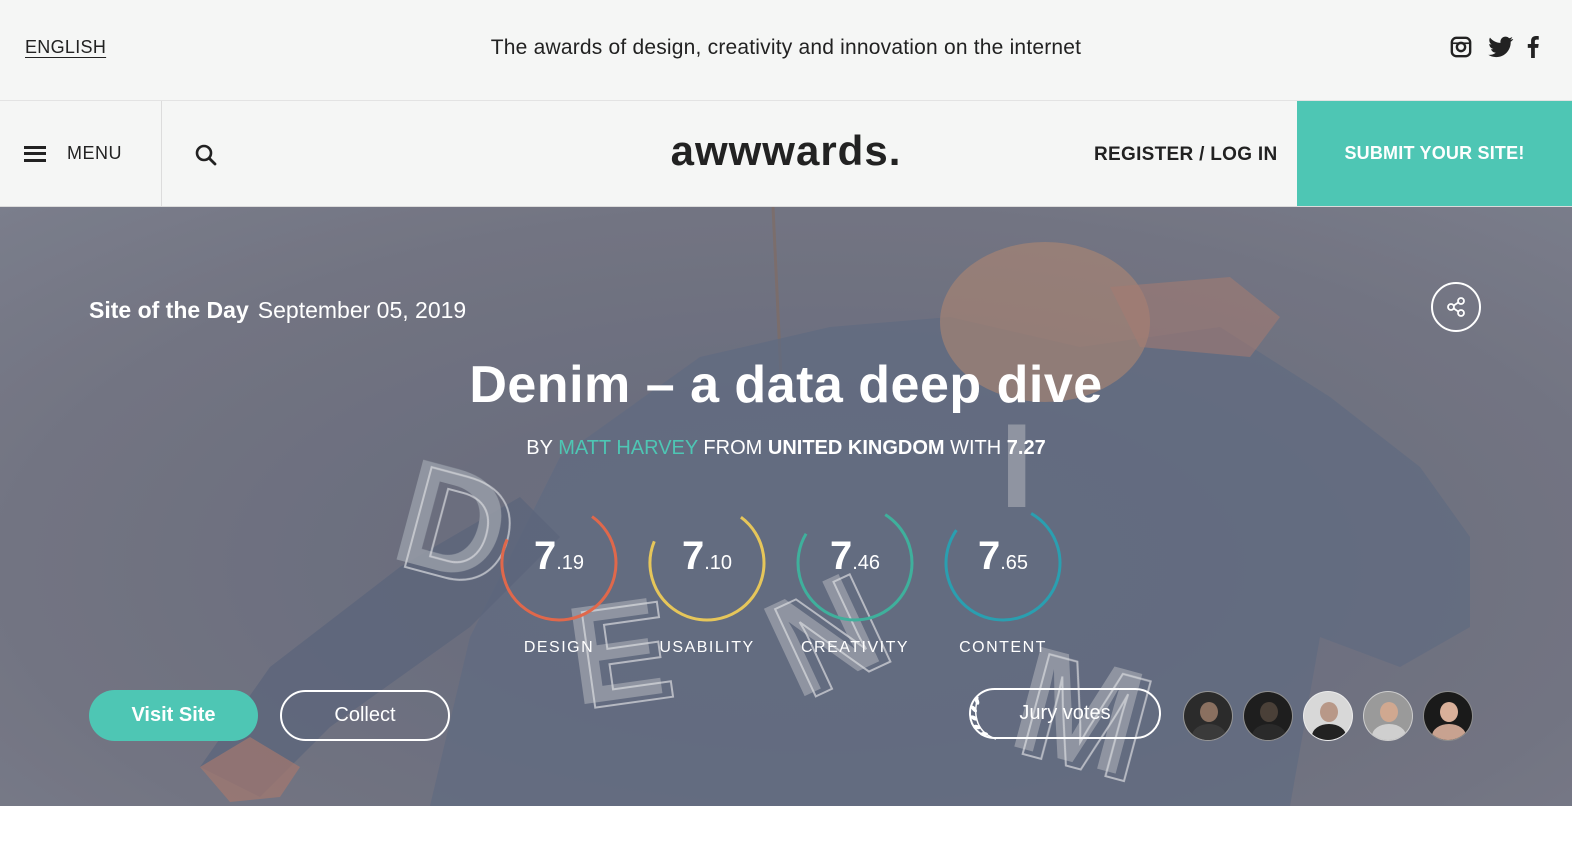 The height and width of the screenshot is (844, 1572). What do you see at coordinates (169, 310) in the screenshot?
I see `sotd-badge: Site of the Day` at bounding box center [169, 310].